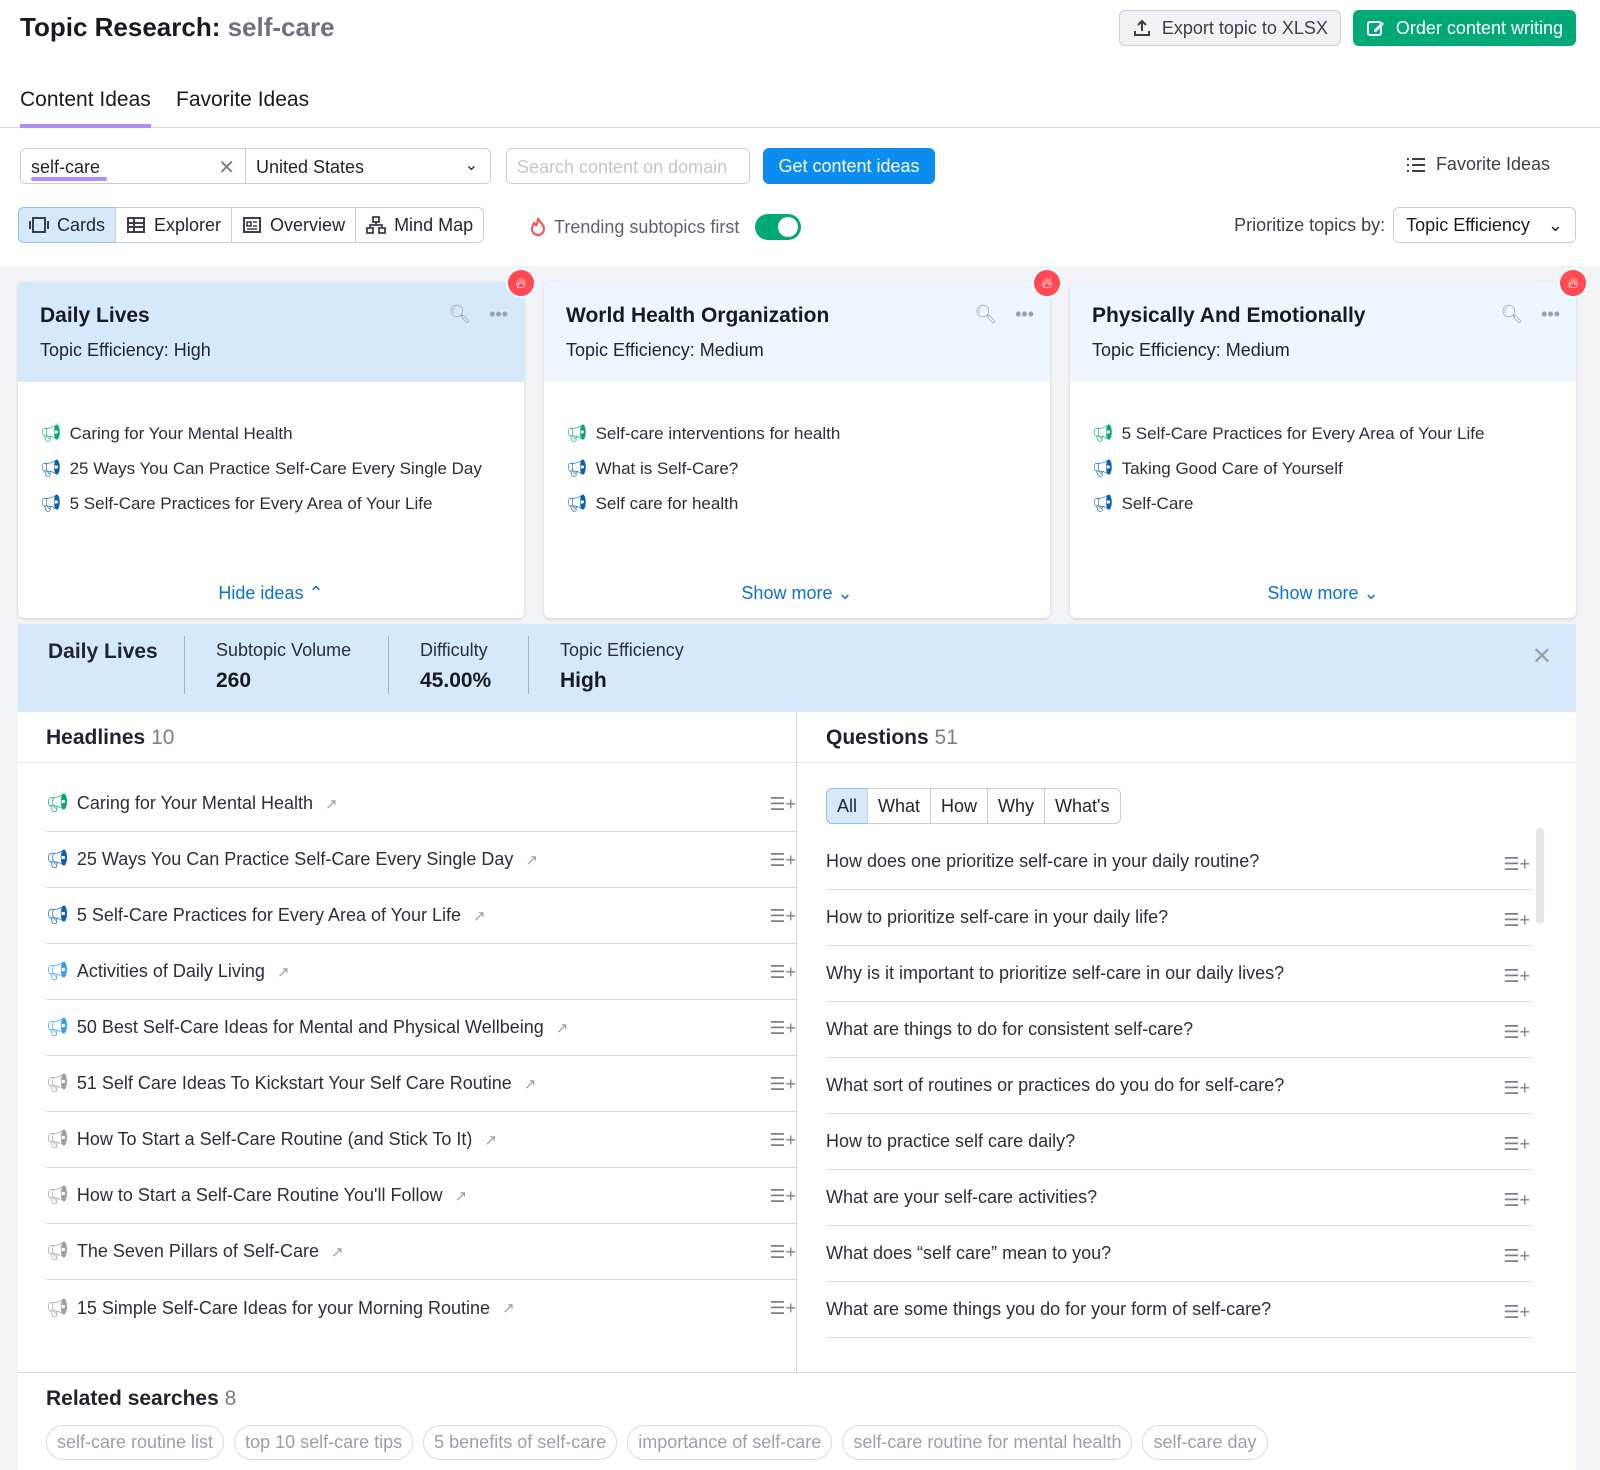 This screenshot has height=1470, width=1600. What do you see at coordinates (171, 971) in the screenshot?
I see `headline-text: Activities of Daily Living` at bounding box center [171, 971].